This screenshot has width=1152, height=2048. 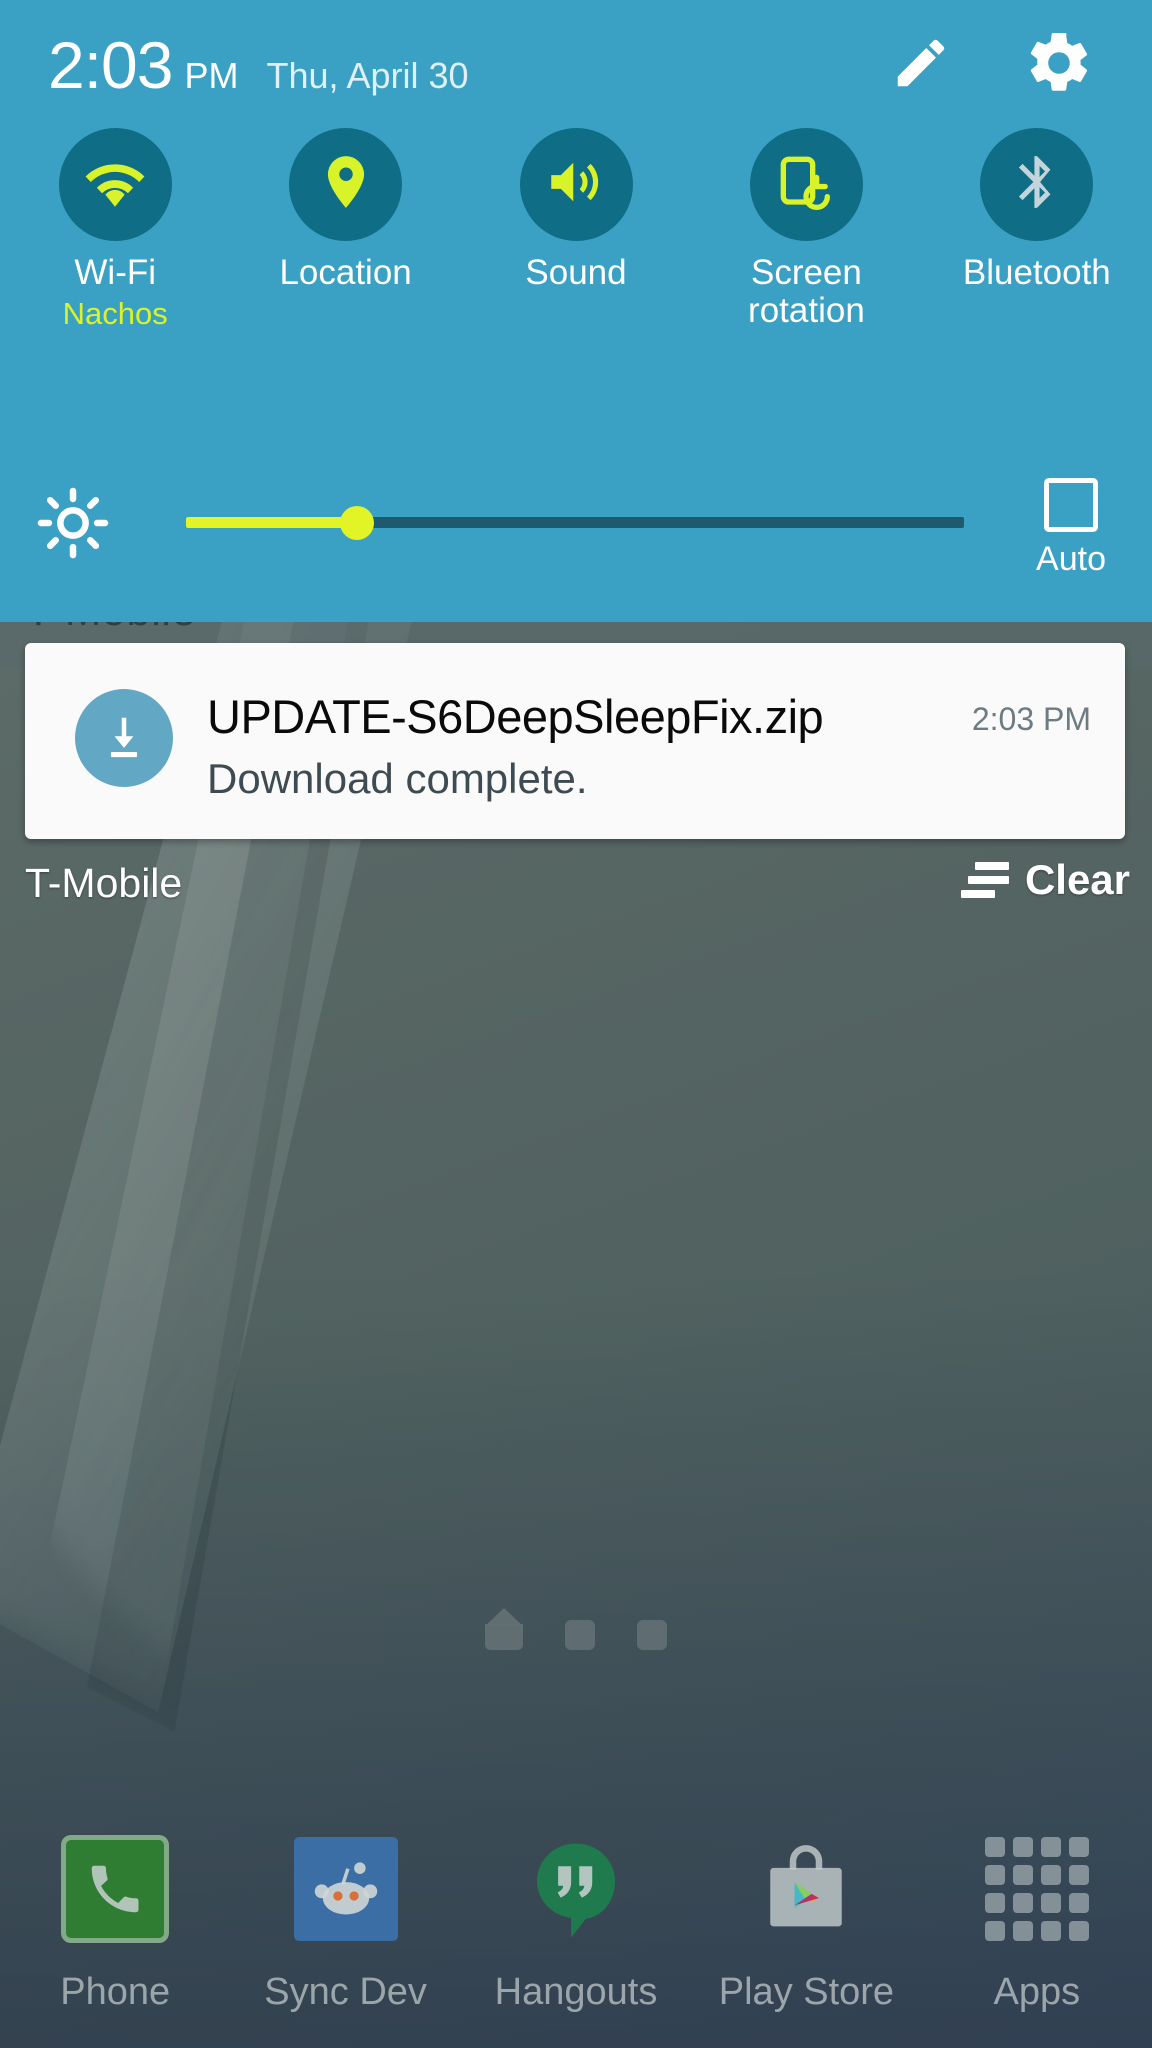 What do you see at coordinates (1037, 1889) in the screenshot?
I see `apps-grid-icon` at bounding box center [1037, 1889].